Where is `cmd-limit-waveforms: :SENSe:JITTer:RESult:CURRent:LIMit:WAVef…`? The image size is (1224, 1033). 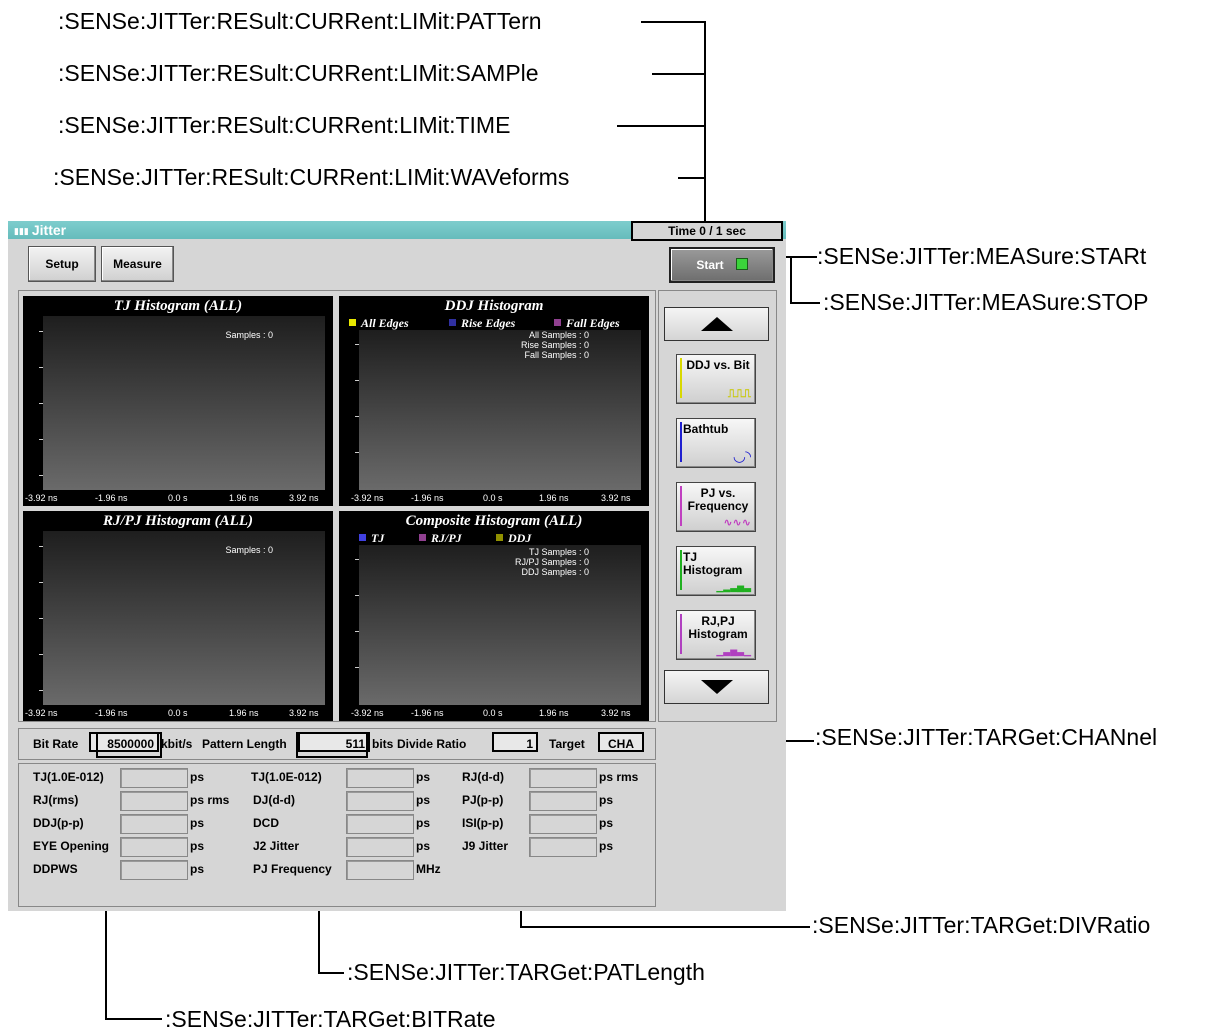
cmd-limit-waveforms: :SENSe:JITTer:RESult:CURRent:LIMit:WAVef… is located at coordinates (311, 177).